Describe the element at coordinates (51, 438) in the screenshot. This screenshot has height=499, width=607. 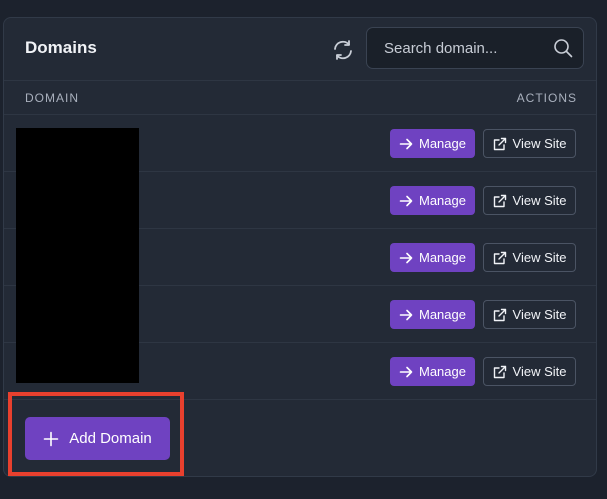
I see `plus-icon` at that location.